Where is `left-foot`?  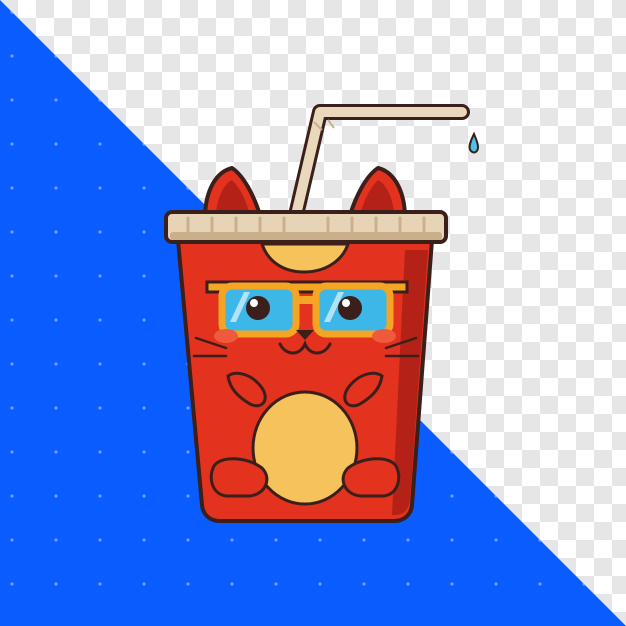 left-foot is located at coordinates (239, 477).